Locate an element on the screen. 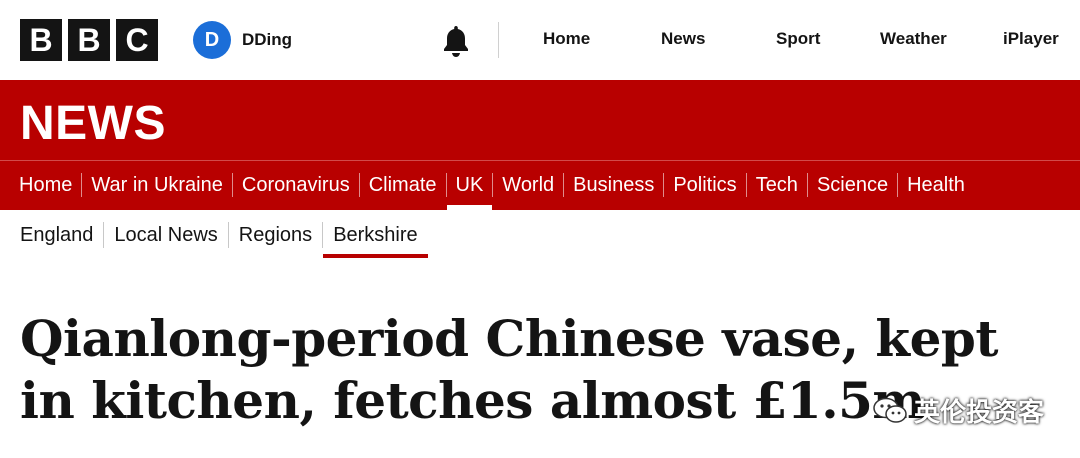 Image resolution: width=1080 pixels, height=458 pixels. nav-item-science: Science is located at coordinates (852, 185).